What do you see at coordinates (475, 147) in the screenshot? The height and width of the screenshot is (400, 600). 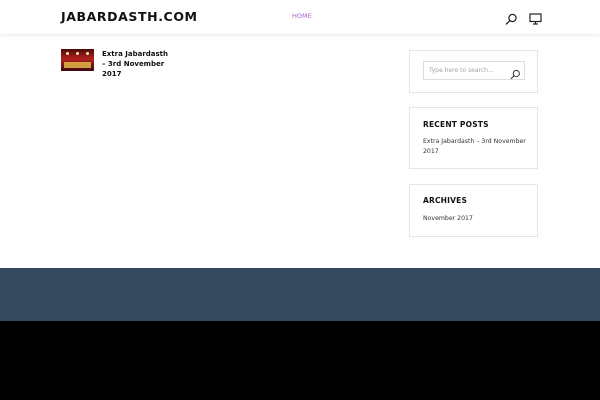 I see `recent-post-link: Extra Jabardasth – 3rd November 2017` at bounding box center [475, 147].